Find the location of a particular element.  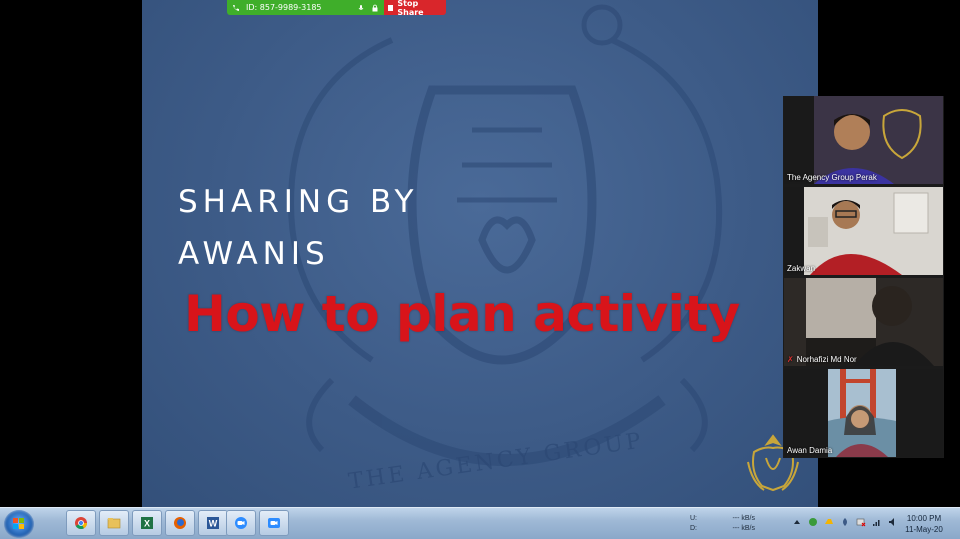

participant-tile: Zakwan is located at coordinates (863, 231).